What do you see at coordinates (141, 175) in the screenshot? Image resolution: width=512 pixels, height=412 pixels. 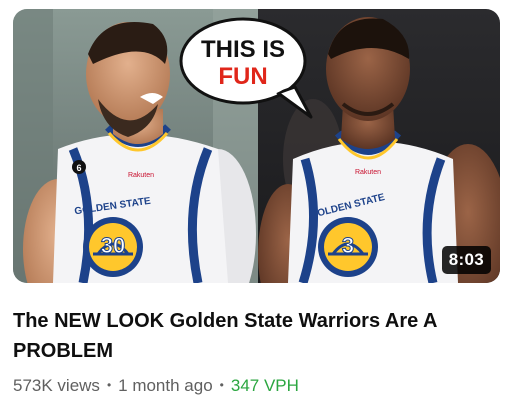 I see `left-sponsor-text: Rakuten` at bounding box center [141, 175].